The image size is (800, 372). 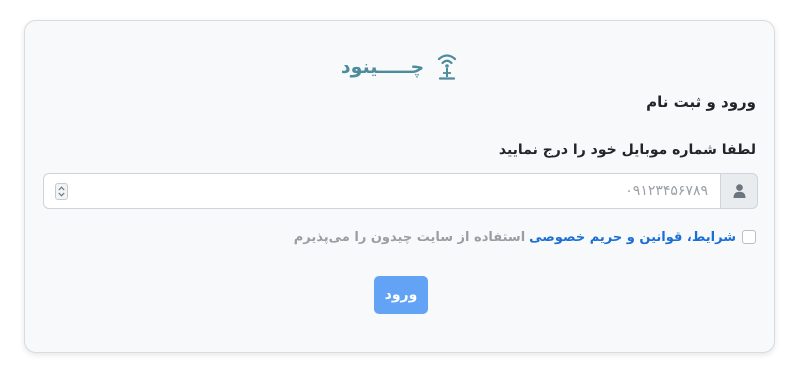 I want to click on login-button: ورود, so click(x=401, y=295).